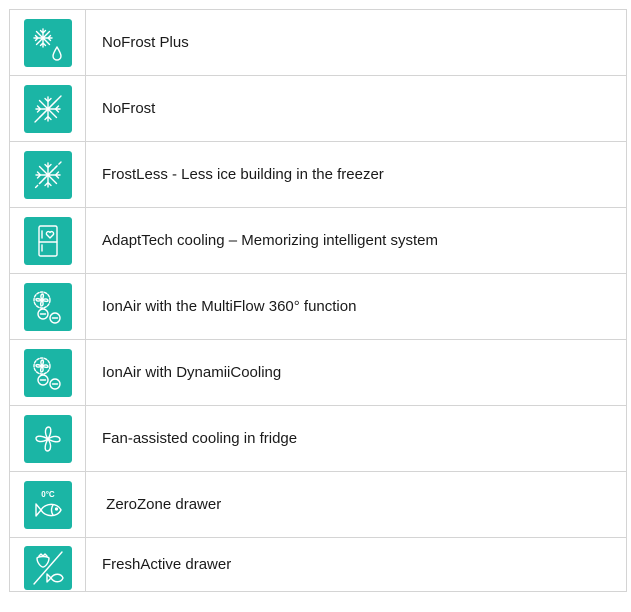 The image size is (631, 612). I want to click on feature-label: IonAir with the MultiFlow 360° function, so click(356, 306).